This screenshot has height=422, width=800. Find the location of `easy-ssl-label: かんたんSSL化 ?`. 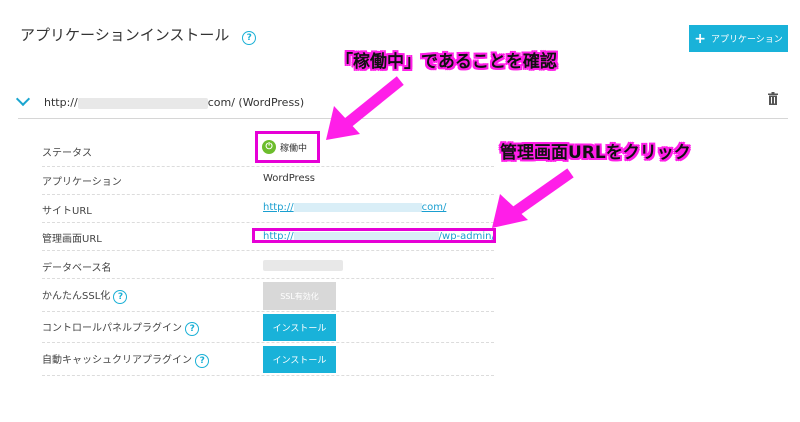

easy-ssl-label: かんたんSSL化 ? is located at coordinates (85, 295).